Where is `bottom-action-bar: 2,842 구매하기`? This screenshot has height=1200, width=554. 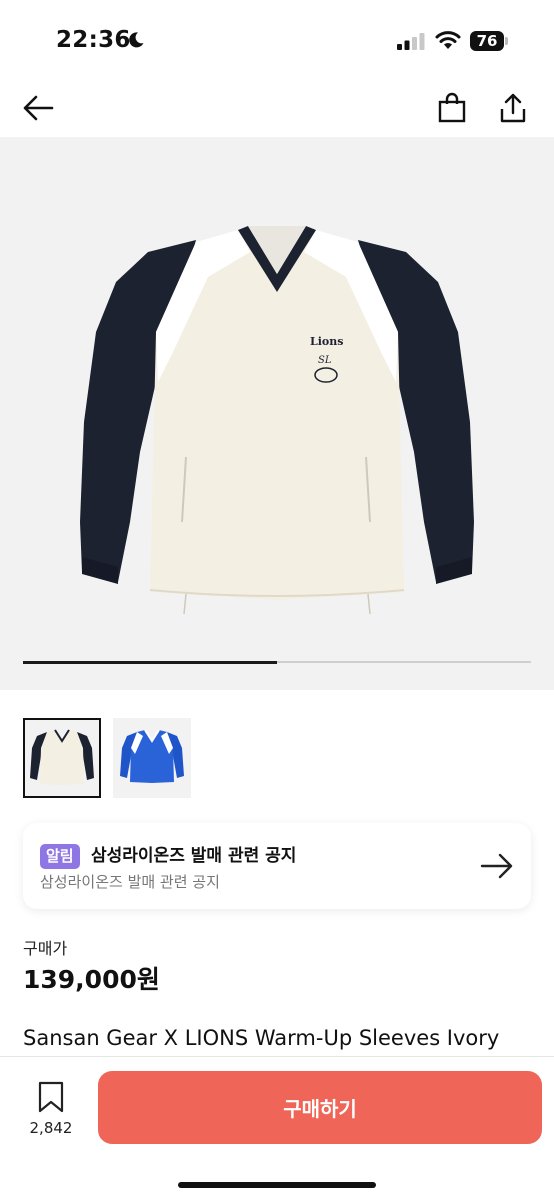
bottom-action-bar: 2,842 구매하기 is located at coordinates (277, 1128).